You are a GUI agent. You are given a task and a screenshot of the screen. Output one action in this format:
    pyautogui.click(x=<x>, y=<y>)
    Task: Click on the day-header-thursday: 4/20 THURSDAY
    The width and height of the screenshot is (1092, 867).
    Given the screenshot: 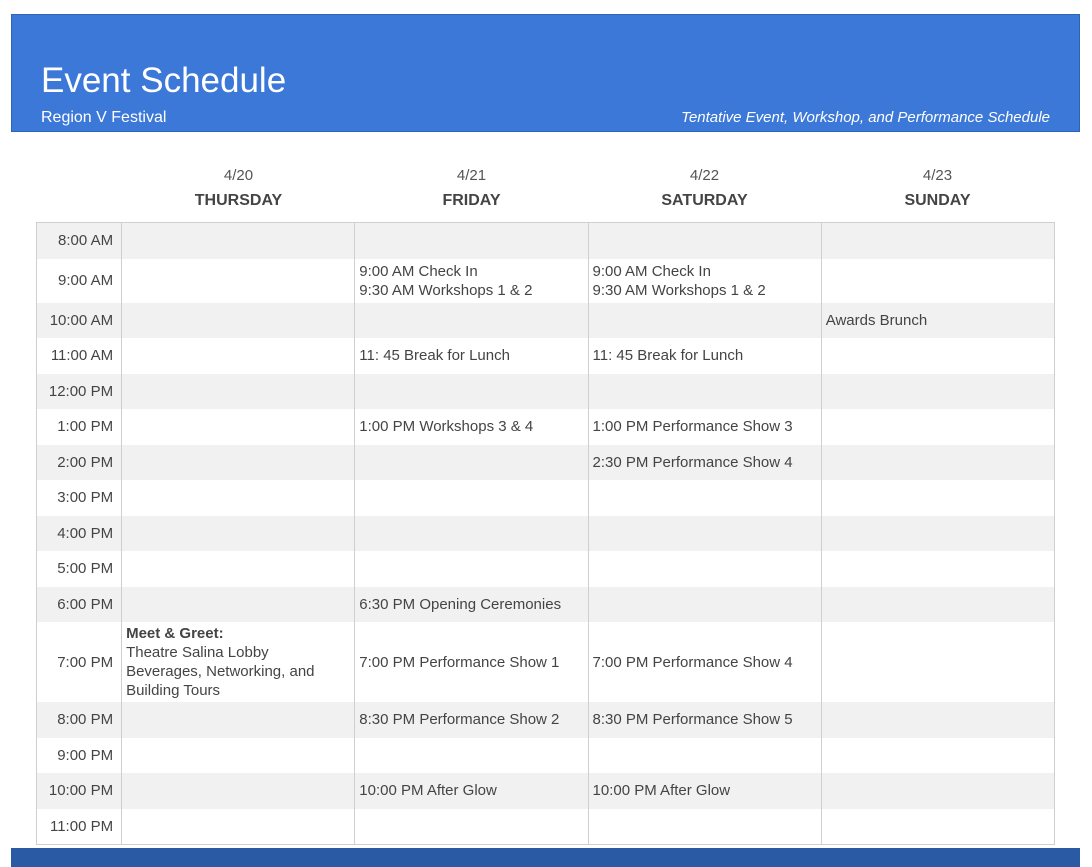 What is the action you would take?
    pyautogui.click(x=238, y=185)
    